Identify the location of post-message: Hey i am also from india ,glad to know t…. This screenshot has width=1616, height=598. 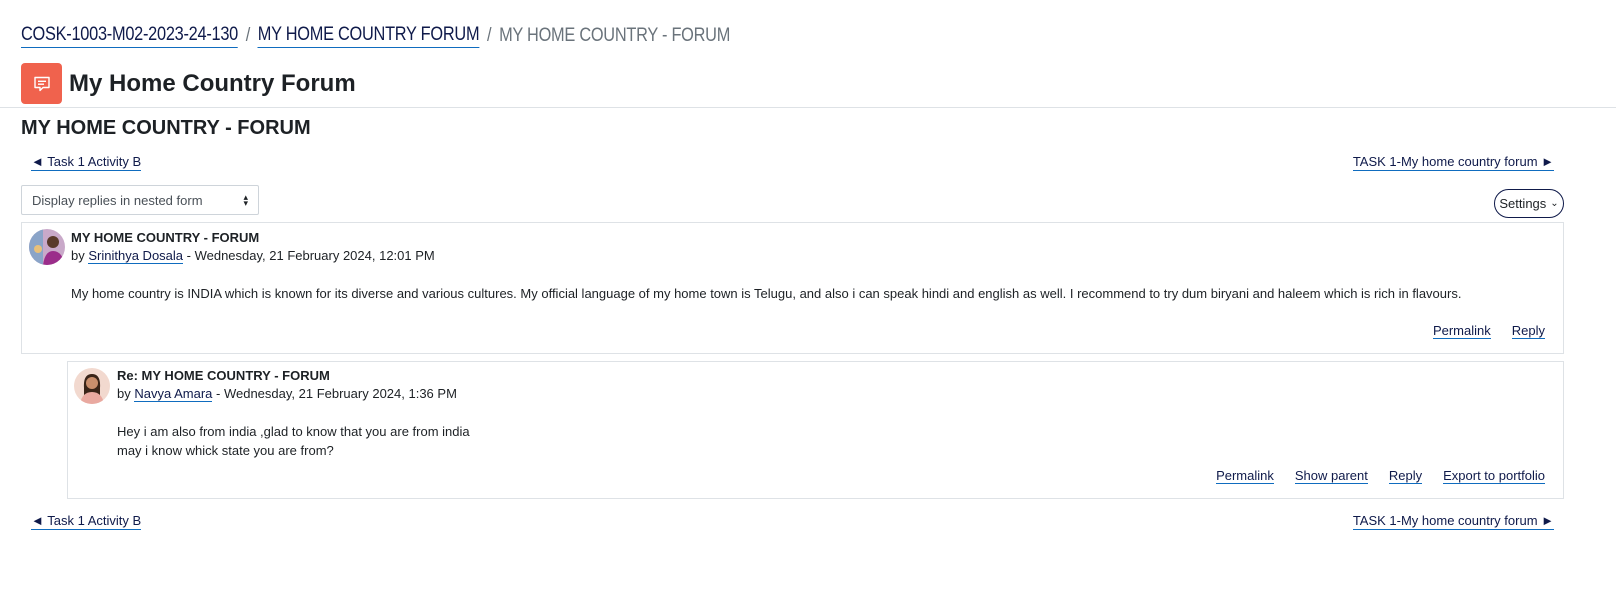
(293, 441).